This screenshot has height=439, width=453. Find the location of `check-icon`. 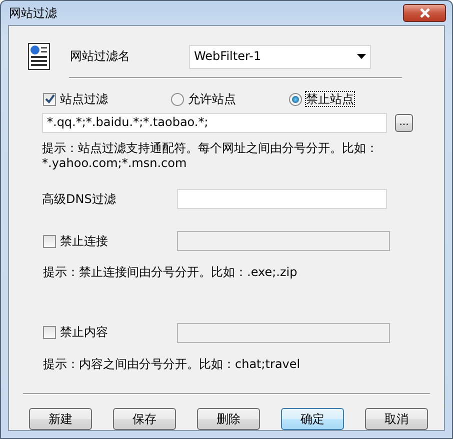

check-icon is located at coordinates (49, 99).